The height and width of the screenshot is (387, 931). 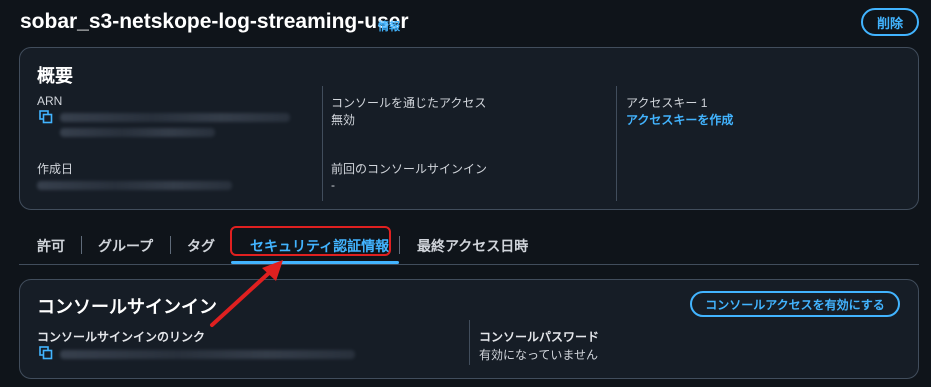 What do you see at coordinates (246, 293) in the screenshot?
I see `annotation-arrow` at bounding box center [246, 293].